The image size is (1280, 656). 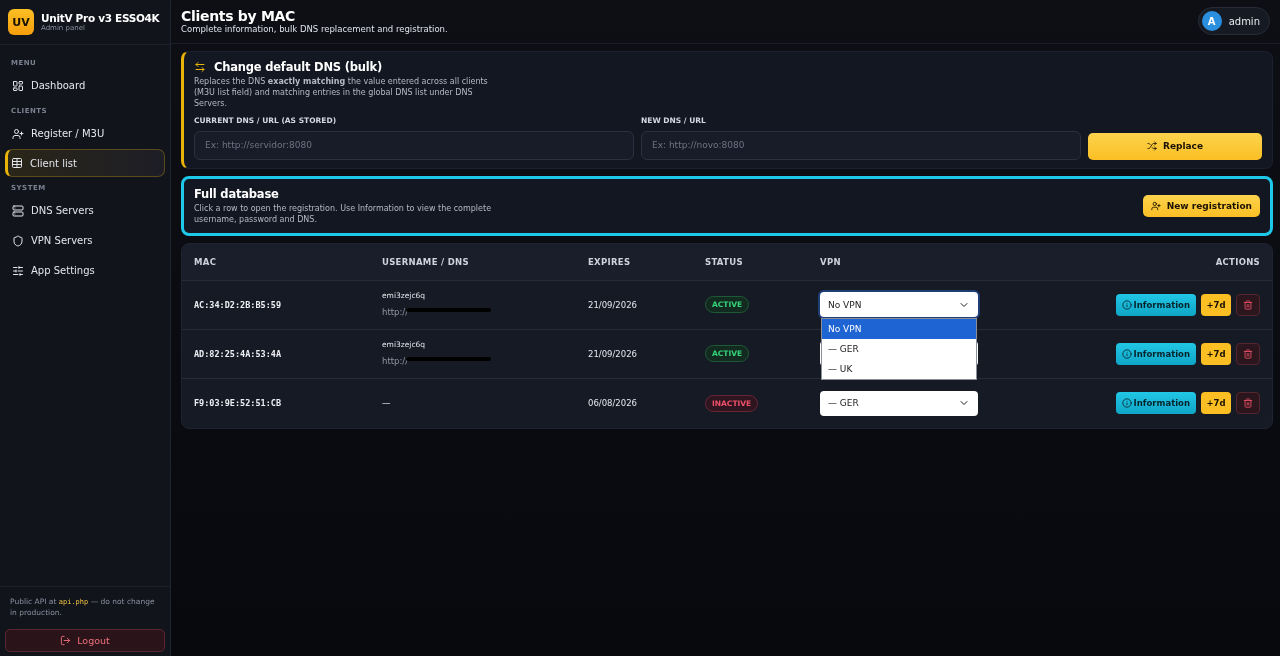 What do you see at coordinates (613, 403) in the screenshot?
I see `expiry-cell-text: 06/08/2026` at bounding box center [613, 403].